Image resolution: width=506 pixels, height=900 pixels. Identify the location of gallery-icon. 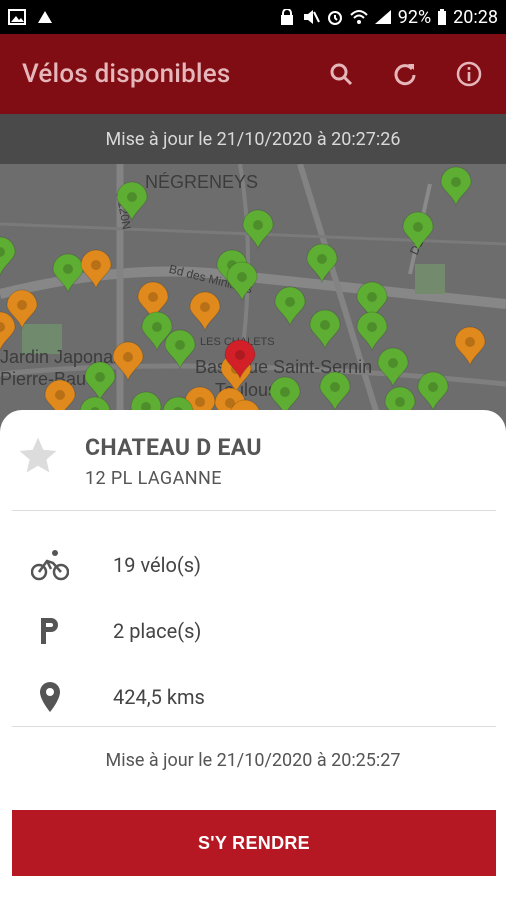
(17, 17).